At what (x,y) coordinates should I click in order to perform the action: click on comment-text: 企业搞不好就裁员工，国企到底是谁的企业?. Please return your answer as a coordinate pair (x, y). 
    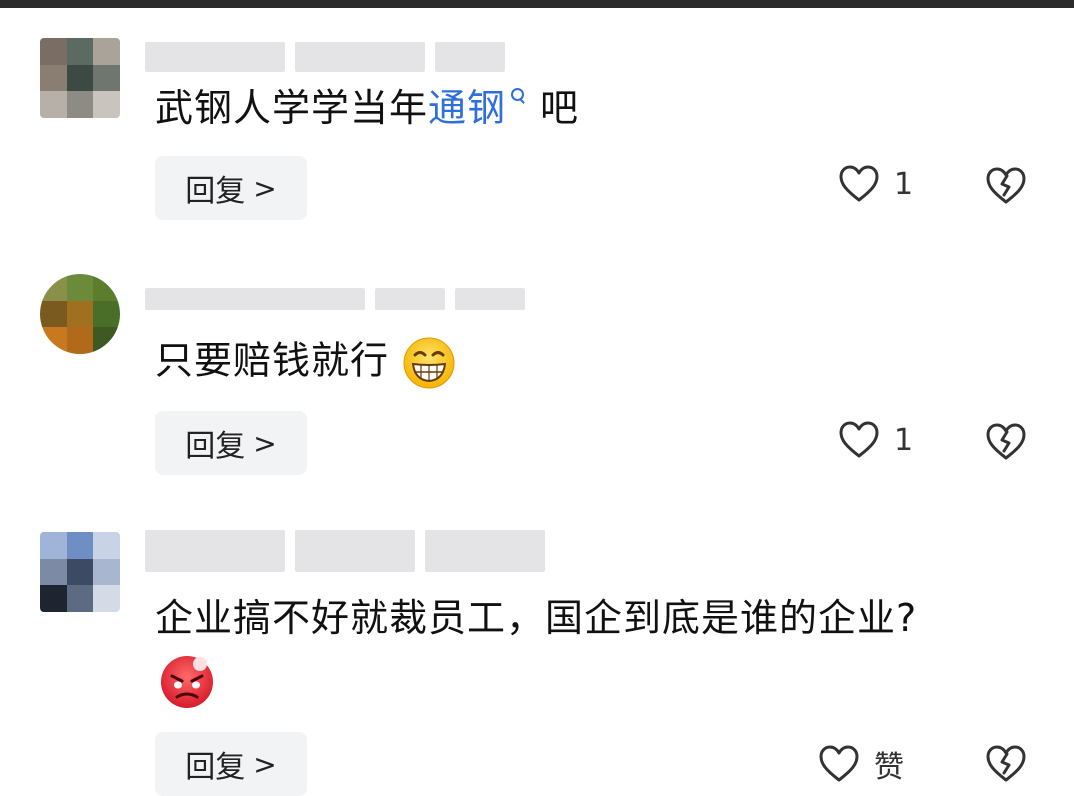
    Looking at the image, I should click on (536, 618).